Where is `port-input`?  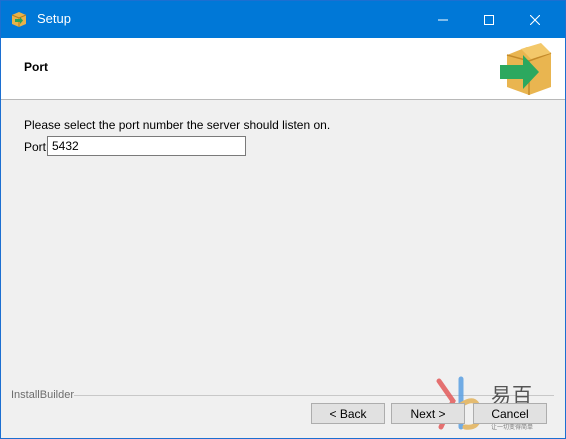 port-input is located at coordinates (146, 146).